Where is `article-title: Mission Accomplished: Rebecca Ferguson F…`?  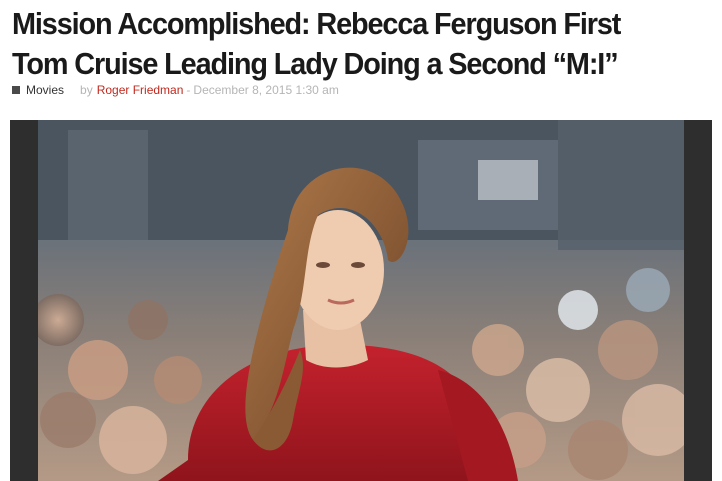 article-title: Mission Accomplished: Rebecca Ferguson F… is located at coordinates (337, 44).